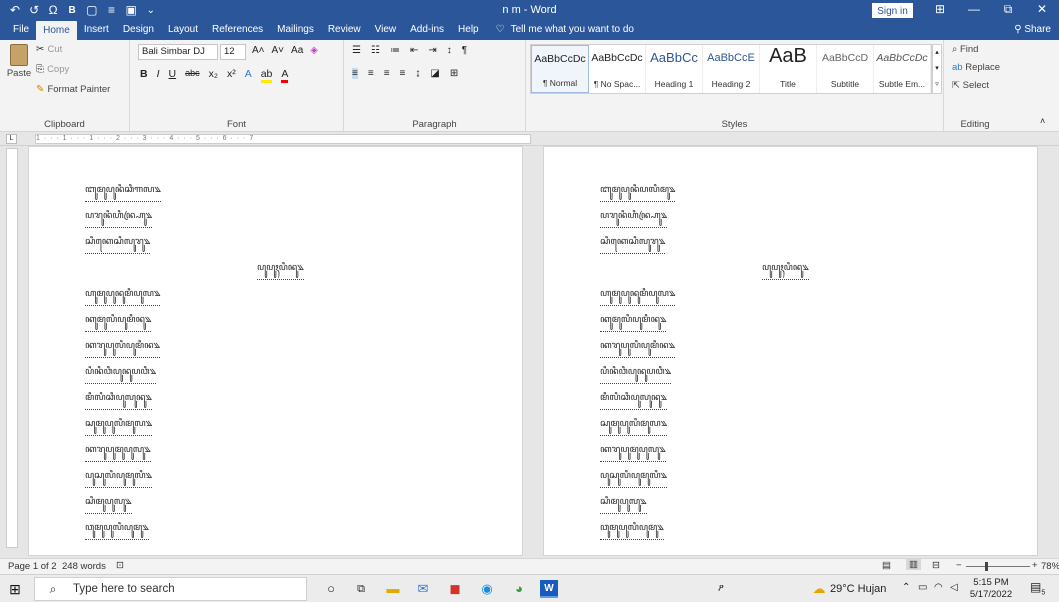 The width and height of the screenshot is (1059, 602). What do you see at coordinates (991, 589) in the screenshot?
I see `clock: 5:15 PM 5/17/2022` at bounding box center [991, 589].